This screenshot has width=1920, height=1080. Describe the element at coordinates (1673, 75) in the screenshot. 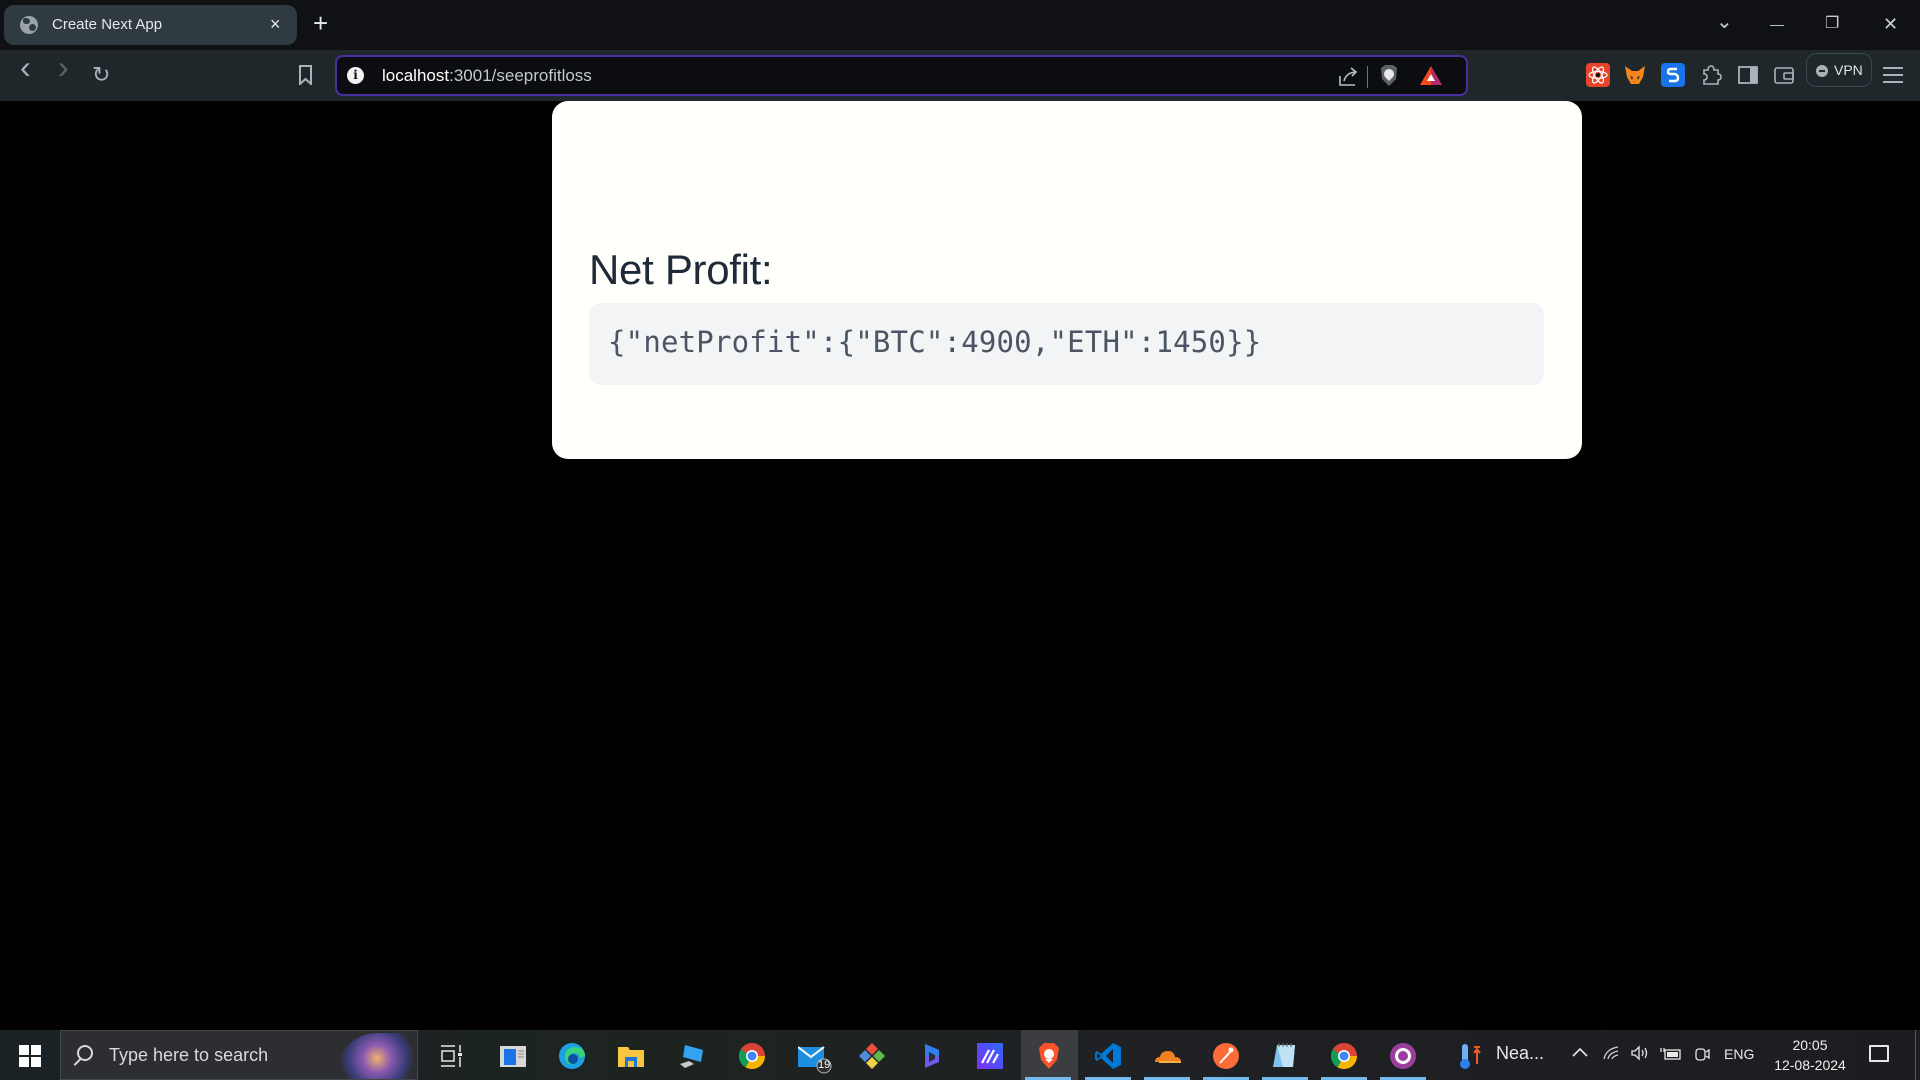

I see `s-extension-icon` at that location.